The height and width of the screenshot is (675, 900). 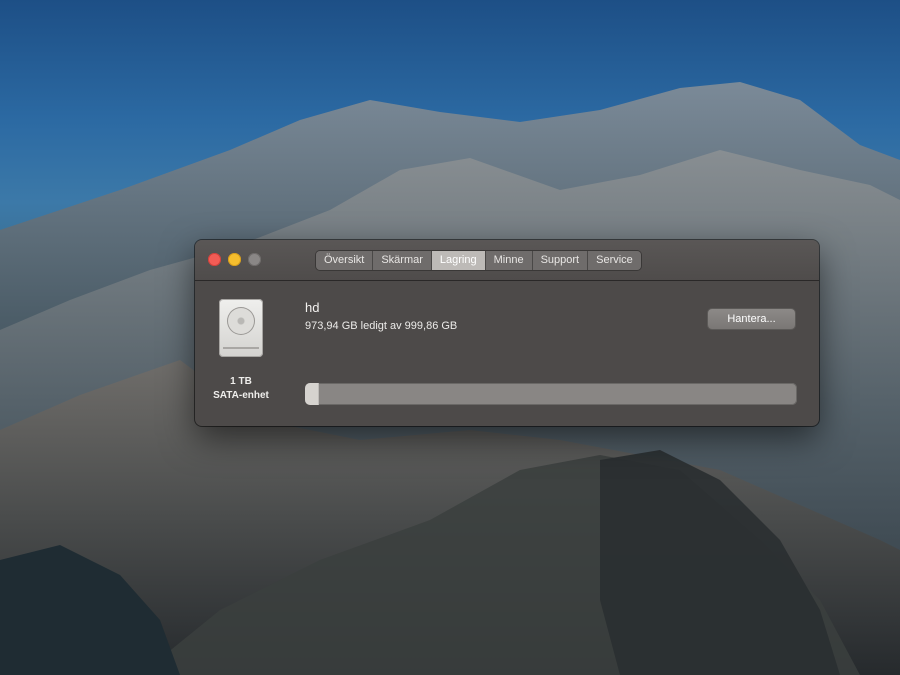 I want to click on hard-drive-icon, so click(x=241, y=328).